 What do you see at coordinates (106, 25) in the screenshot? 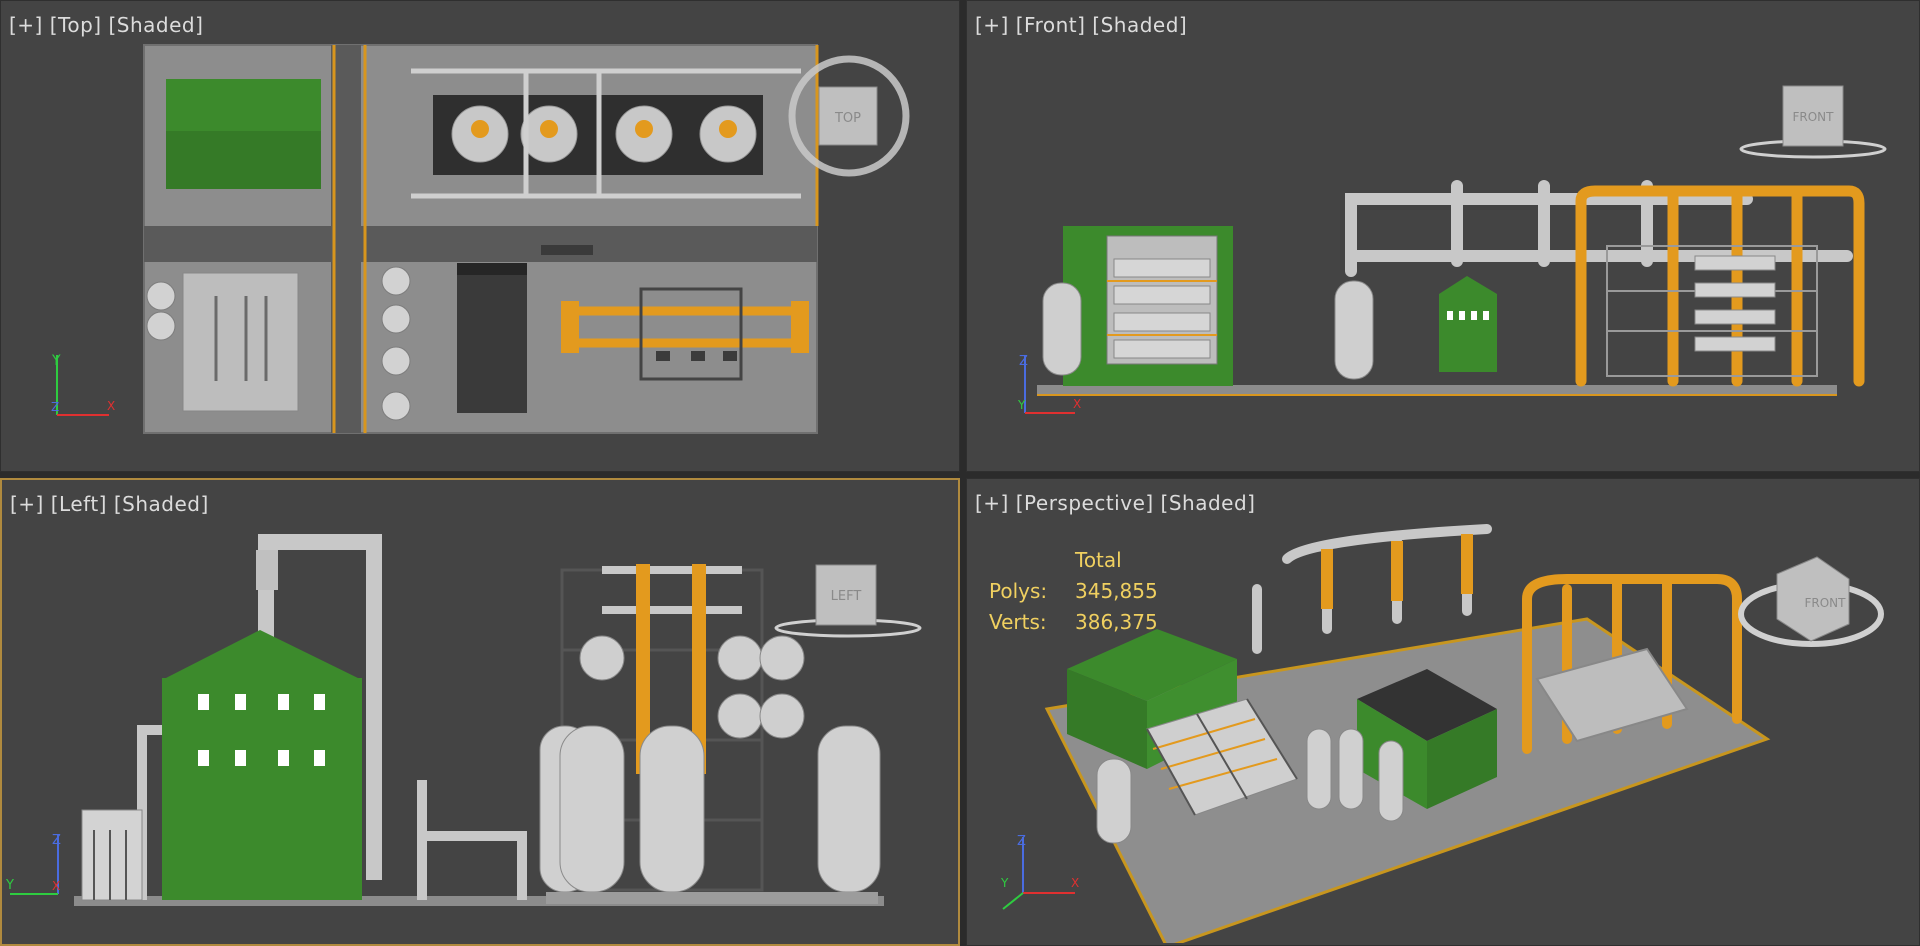
I see `viewport-label-top: [+] [Top] [Shaded]` at bounding box center [106, 25].